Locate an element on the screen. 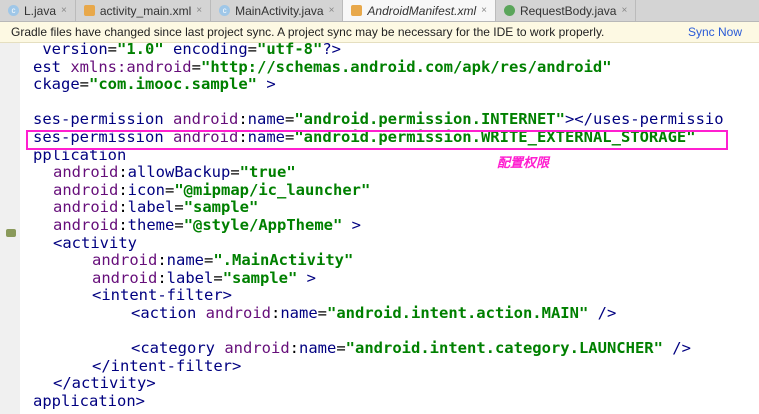  code-line: </activity> is located at coordinates (373, 383).